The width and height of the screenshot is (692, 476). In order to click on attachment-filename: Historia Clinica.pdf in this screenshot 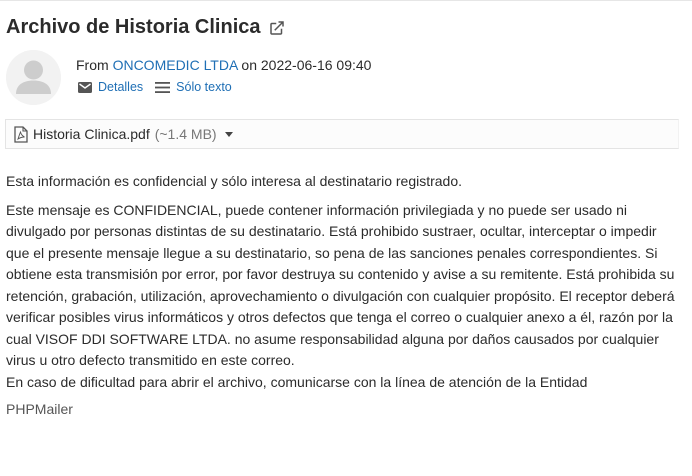, I will do `click(91, 134)`.